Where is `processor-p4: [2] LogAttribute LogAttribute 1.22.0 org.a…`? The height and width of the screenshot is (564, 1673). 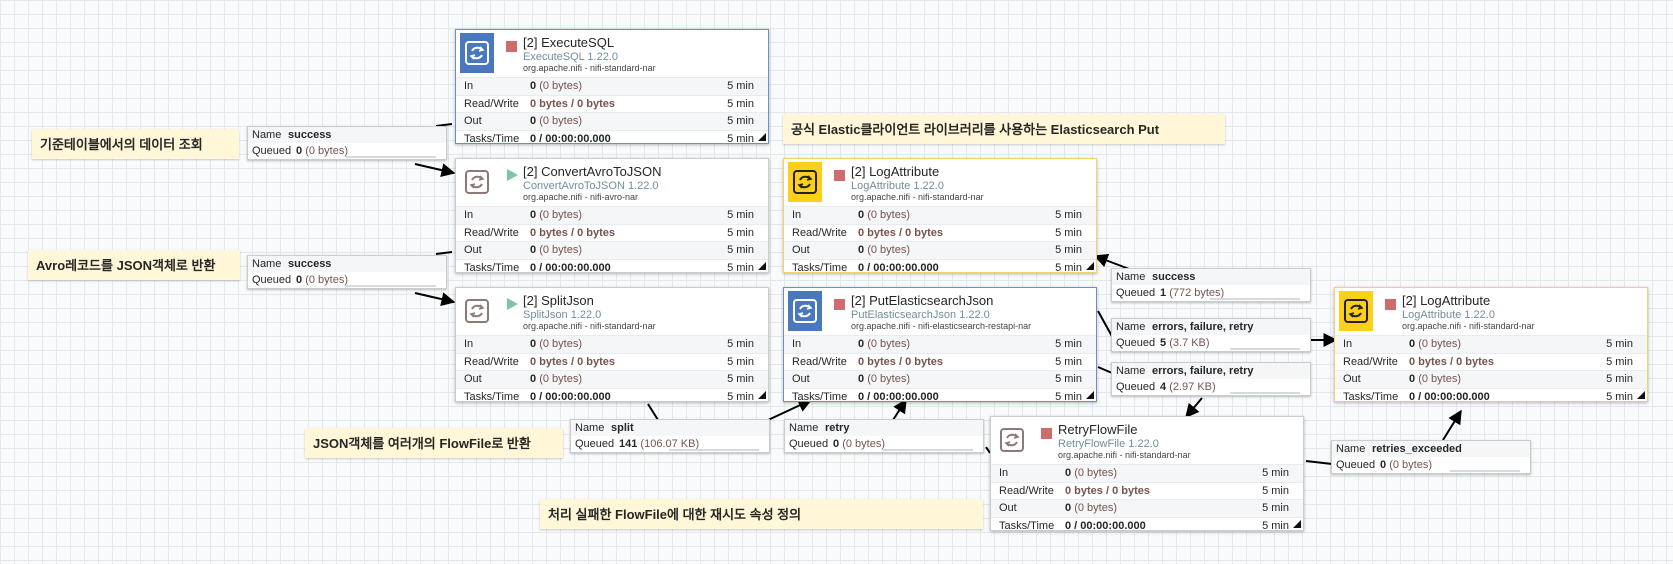 processor-p4: [2] LogAttribute LogAttribute 1.22.0 org.a… is located at coordinates (940, 216).